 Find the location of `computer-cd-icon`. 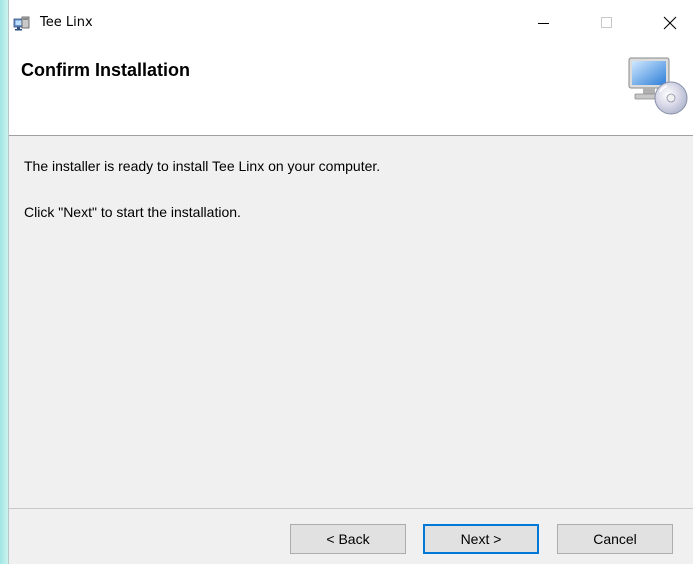

computer-cd-icon is located at coordinates (658, 85).